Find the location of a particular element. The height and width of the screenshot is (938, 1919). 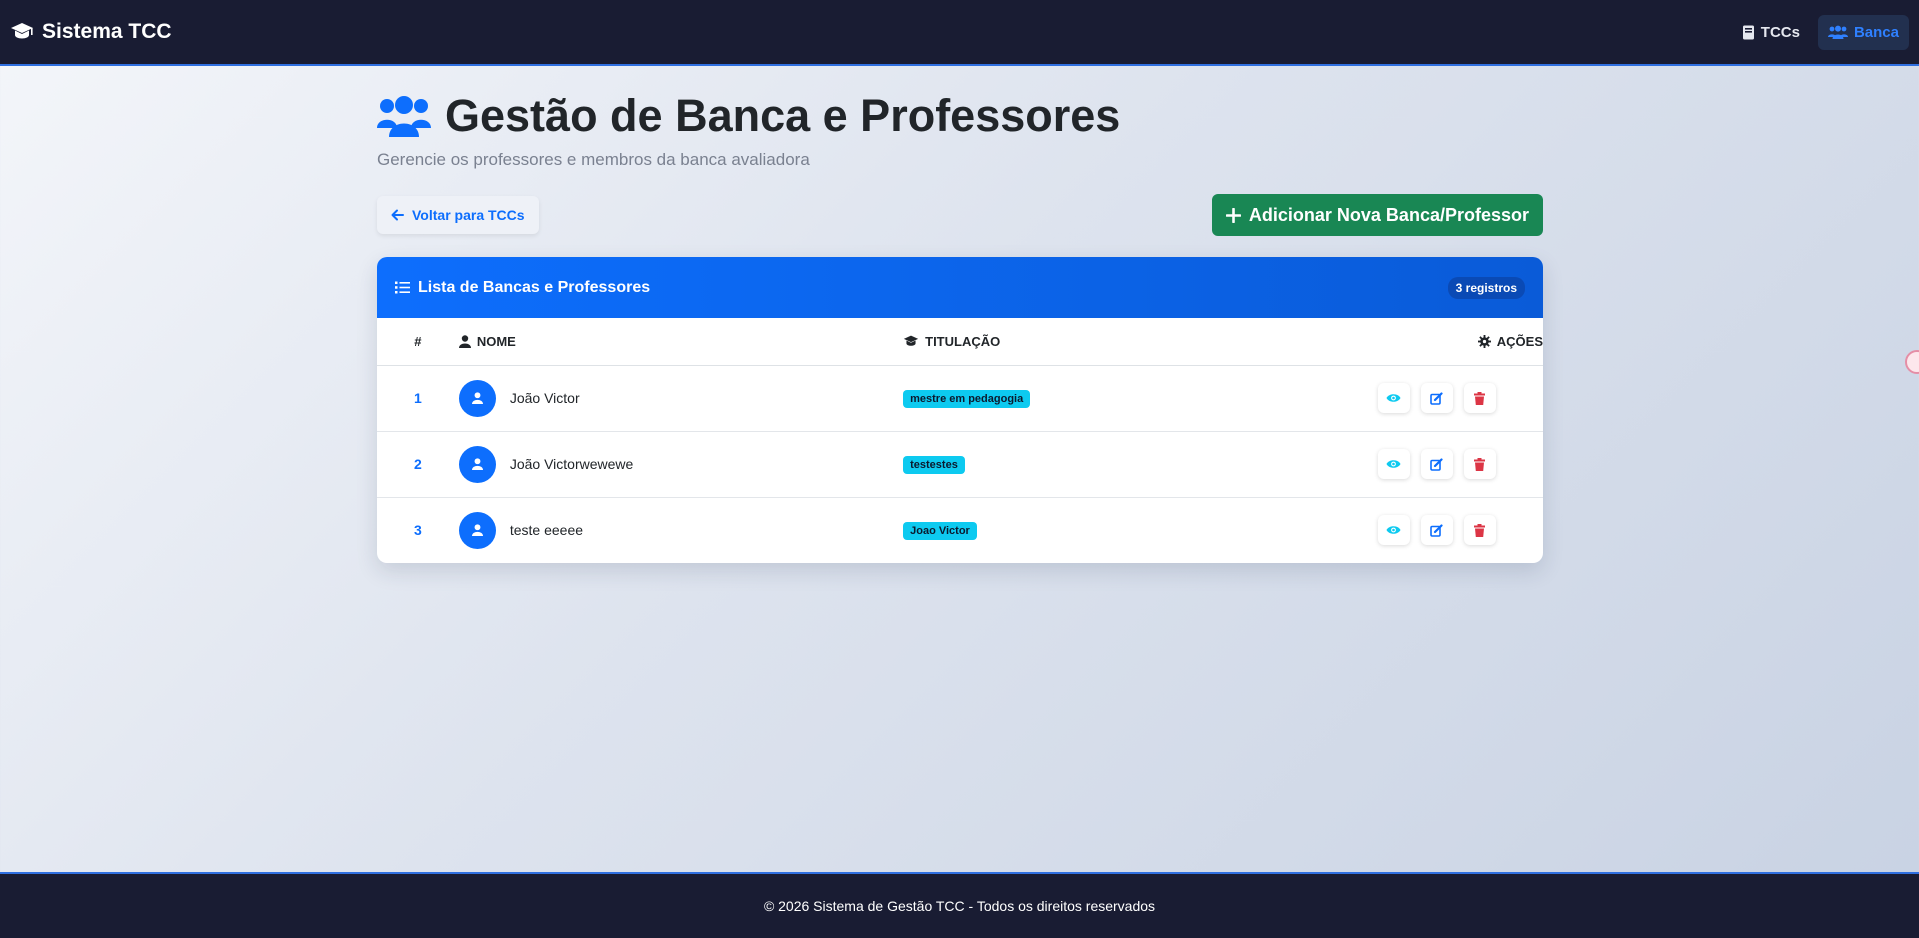

nav-link-tccs: TCCs is located at coordinates (1771, 32).